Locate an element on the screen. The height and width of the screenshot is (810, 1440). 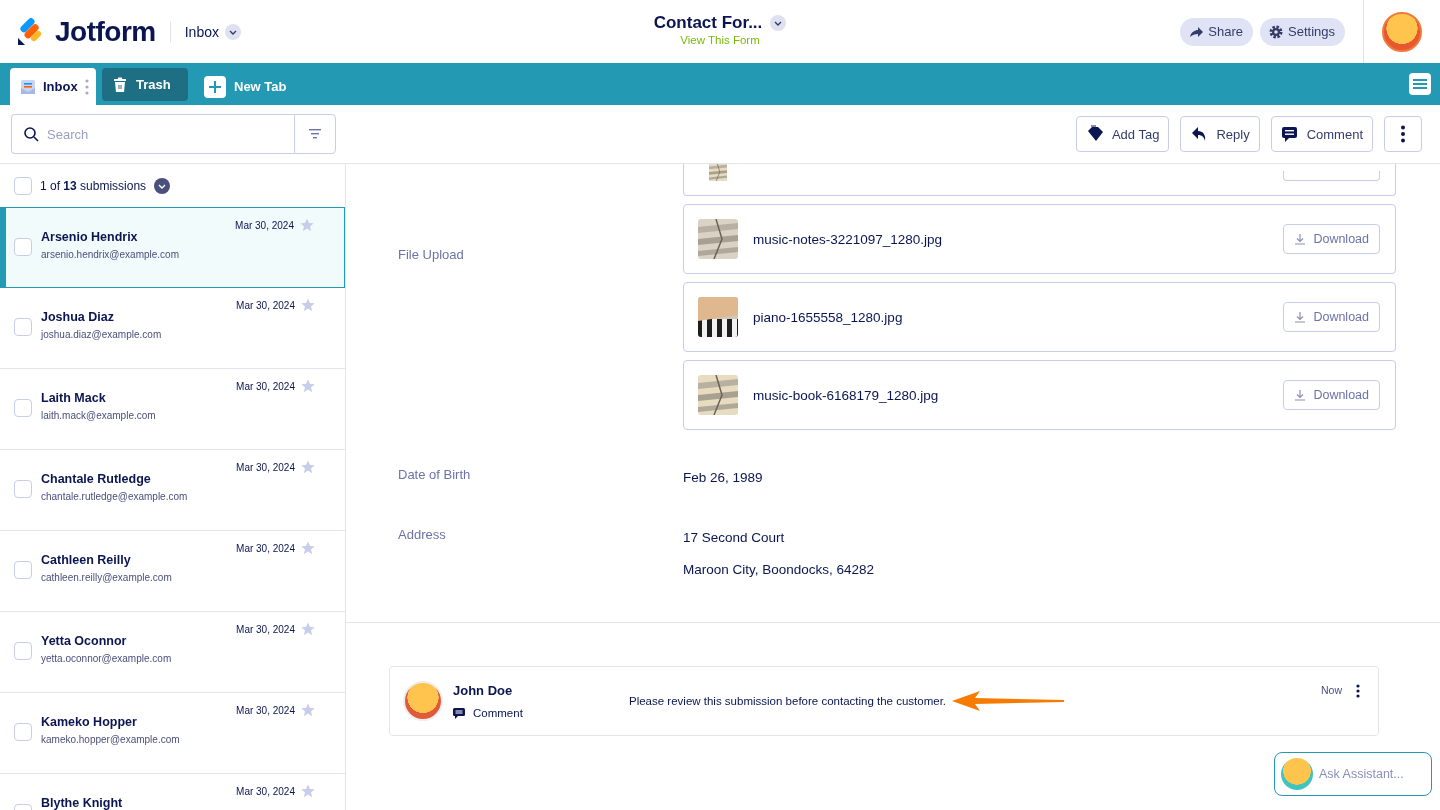
submission-item: Kameko Hopper kameko.hopper@example.com Mar 30, 2024 is located at coordinates (172, 733).